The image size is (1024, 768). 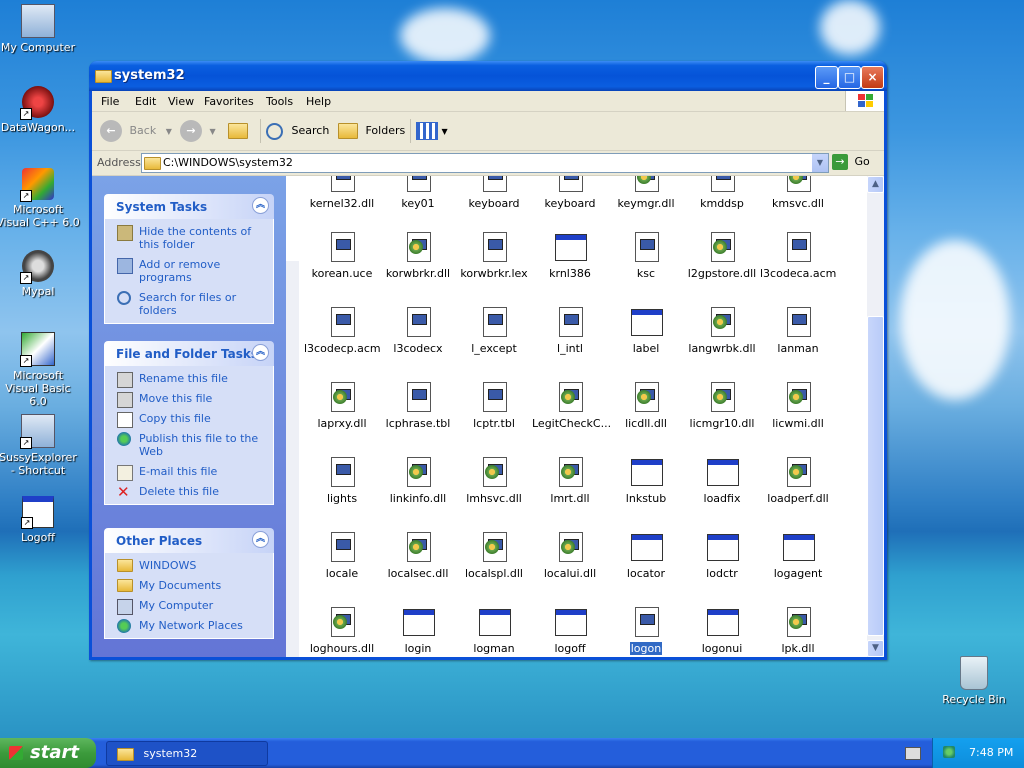 What do you see at coordinates (40, 274) in the screenshot?
I see `desktop-icon-mypal: ↗ Mypal` at bounding box center [40, 274].